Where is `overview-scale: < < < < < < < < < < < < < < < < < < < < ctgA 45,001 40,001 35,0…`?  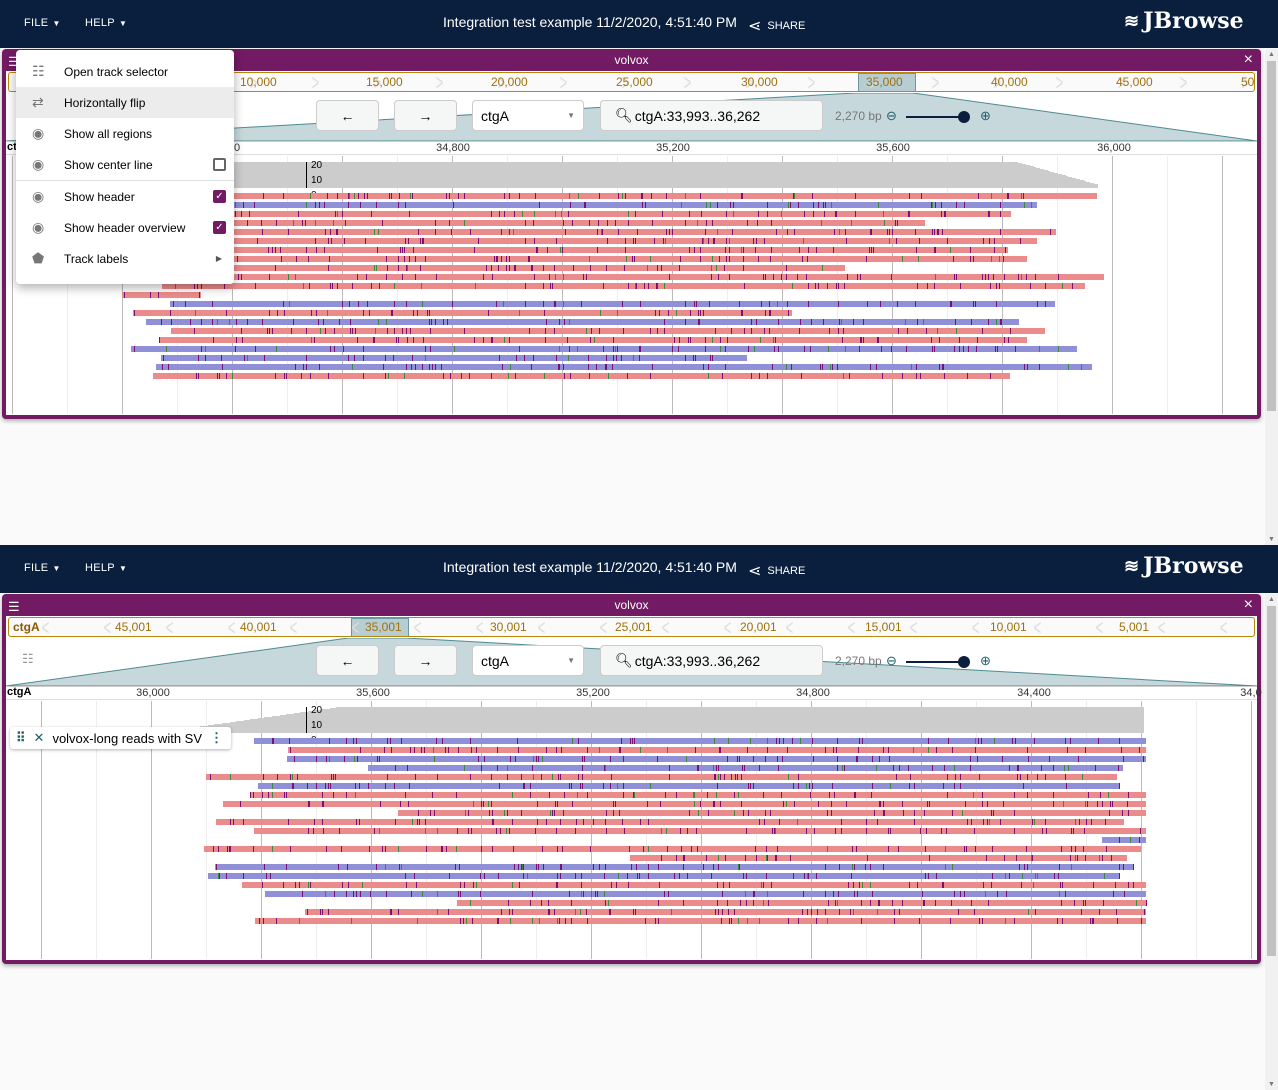
overview-scale: < < < < < < < < < < < < < < < < < < < < ctgA 45,001 40,001 35,0… is located at coordinates (631, 627).